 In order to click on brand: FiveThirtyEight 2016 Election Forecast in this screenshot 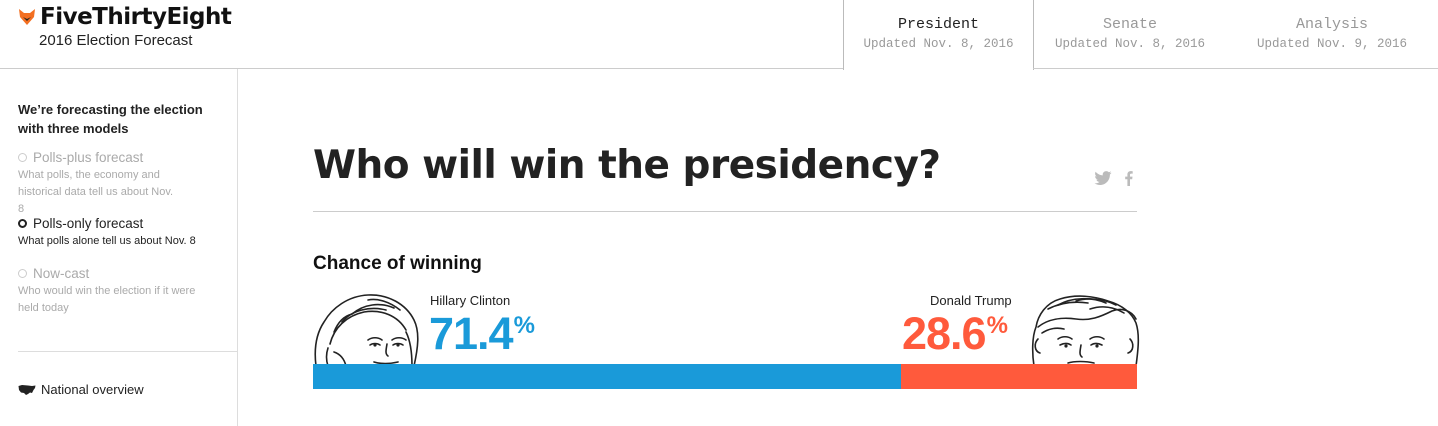, I will do `click(125, 26)`.